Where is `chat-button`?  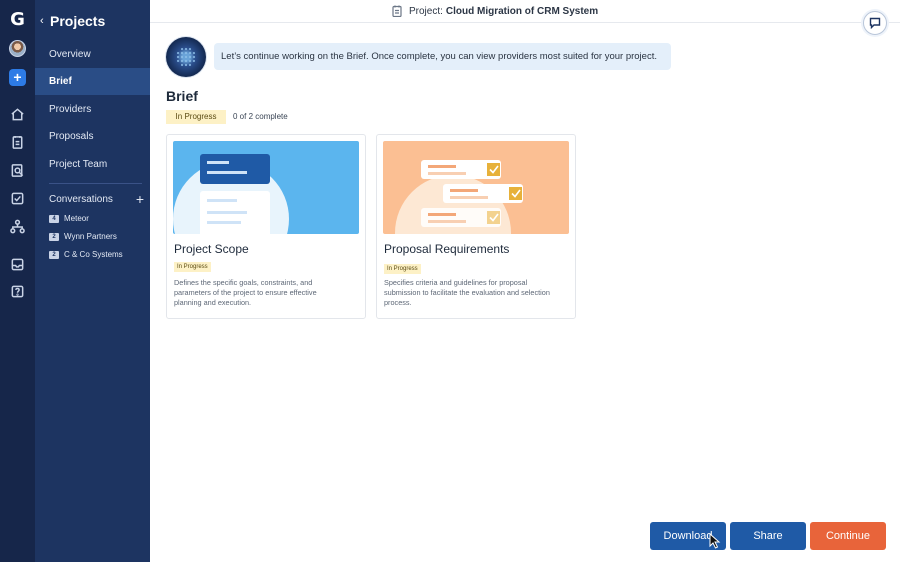 chat-button is located at coordinates (875, 23).